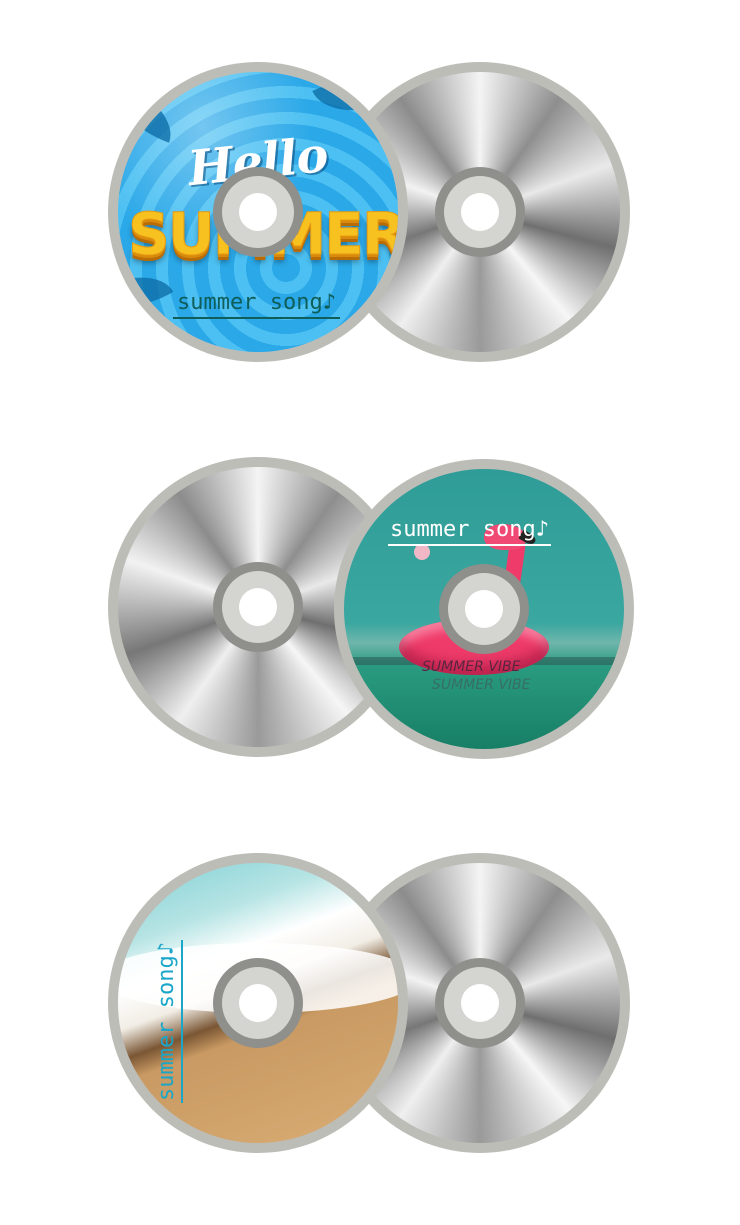  What do you see at coordinates (150, 112) in the screenshot?
I see `palm-leaf-decoration` at bounding box center [150, 112].